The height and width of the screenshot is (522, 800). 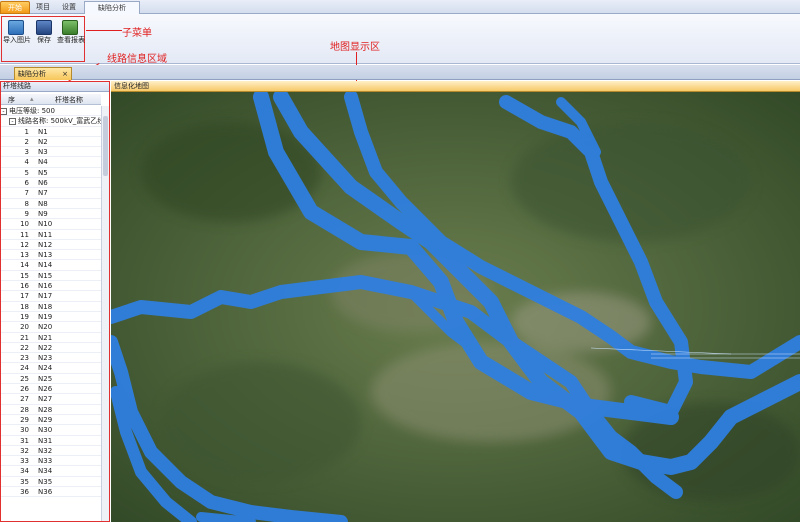 What do you see at coordinates (104, 30) in the screenshot?
I see `annotation-arrow` at bounding box center [104, 30].